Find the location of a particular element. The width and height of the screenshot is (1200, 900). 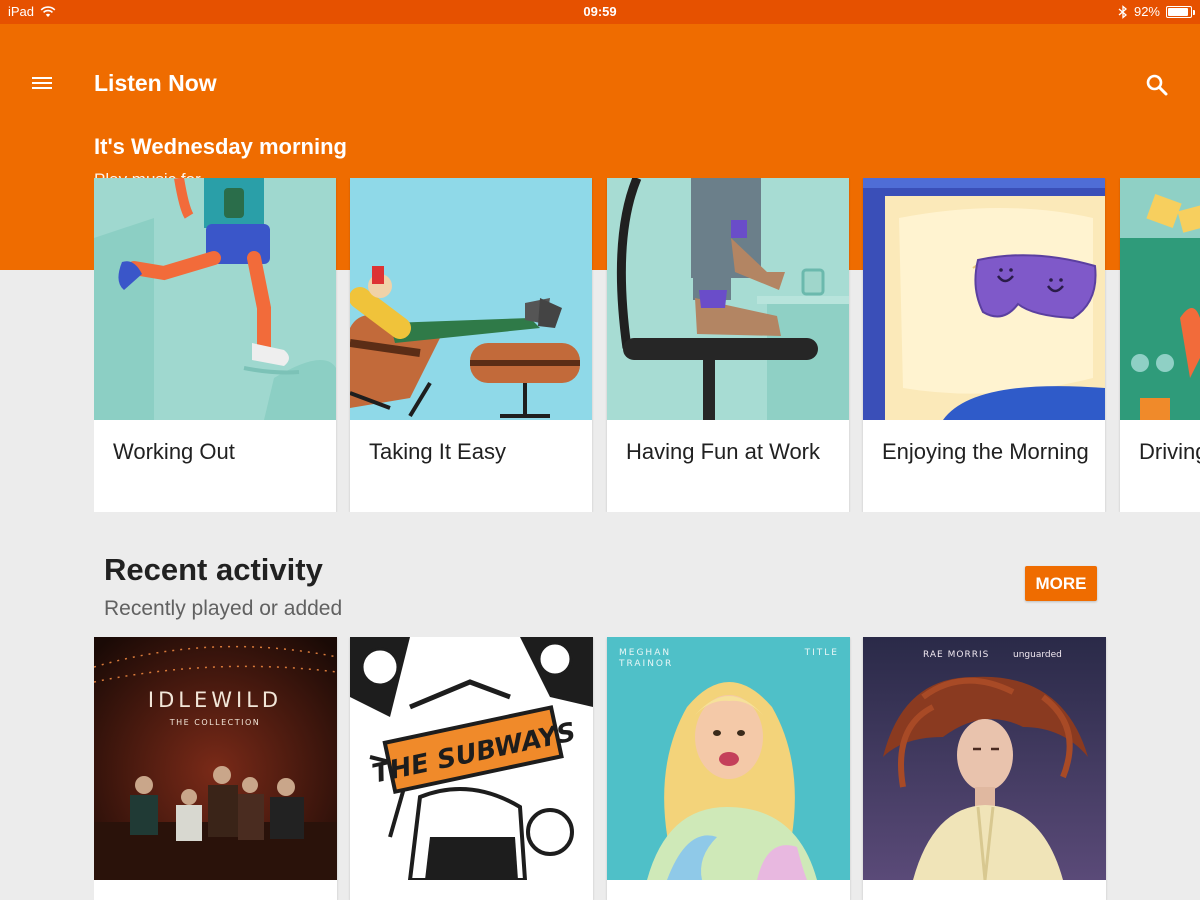

album-cover-title: unguarded is located at coordinates (1037, 655).